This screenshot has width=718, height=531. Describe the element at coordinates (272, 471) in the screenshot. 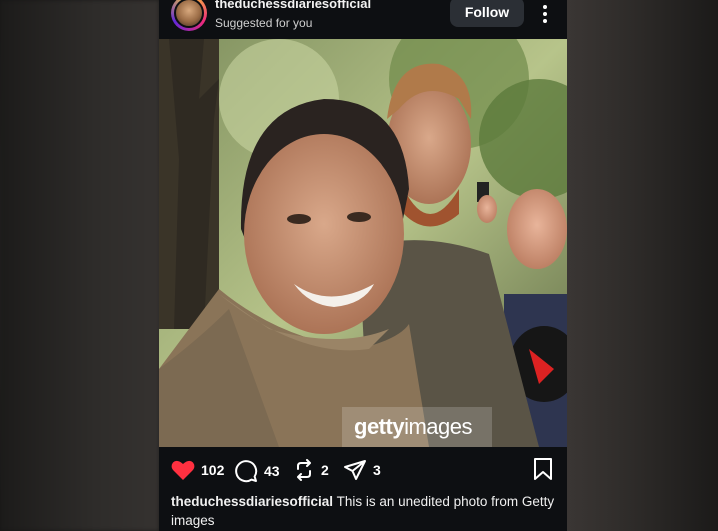

I see `comment-count: 43` at that location.